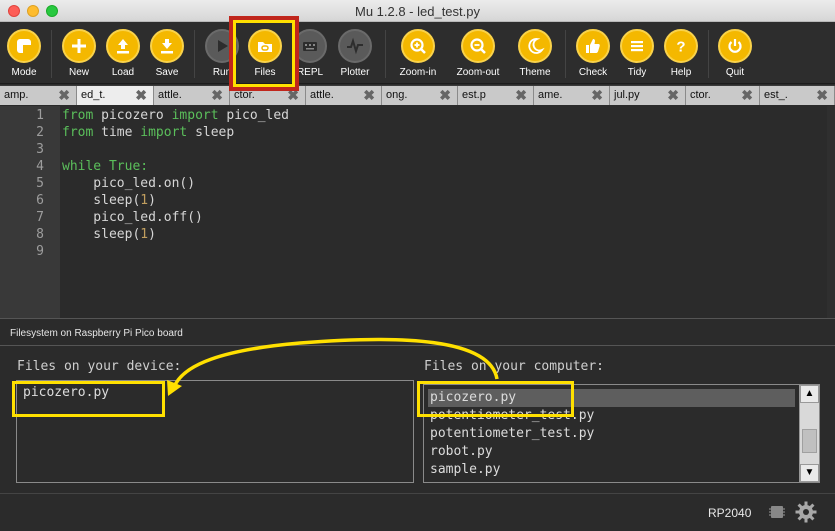 The width and height of the screenshot is (835, 531). Describe the element at coordinates (723, 95) in the screenshot. I see `tab-9: ctor. ✖` at that location.